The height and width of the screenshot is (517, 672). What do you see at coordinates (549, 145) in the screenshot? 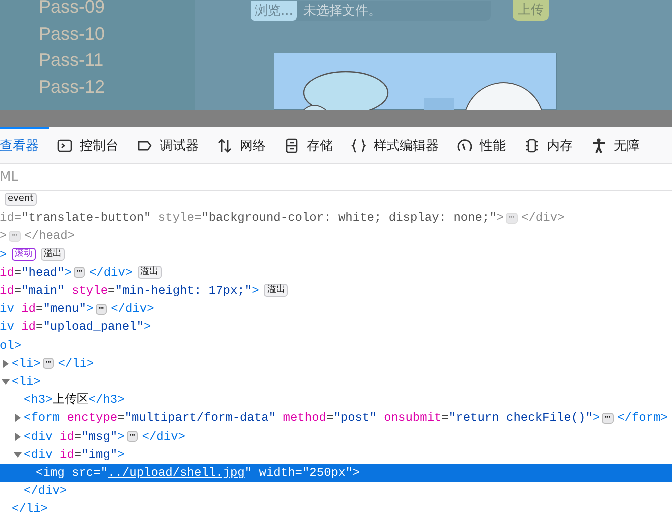
I see `devtools-tab: 内存` at bounding box center [549, 145].